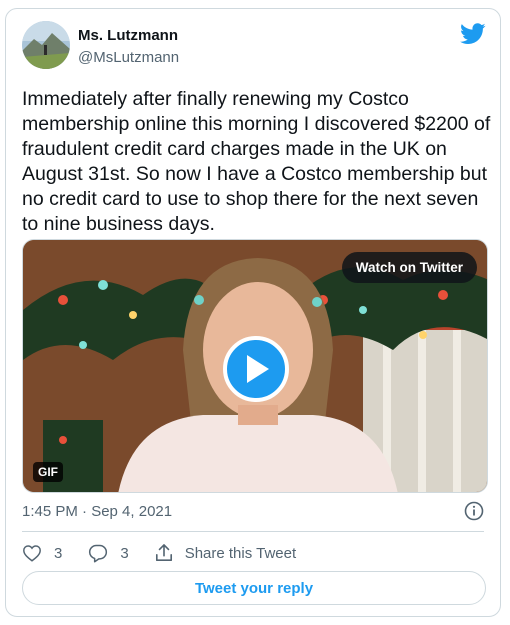 The image size is (510, 625). What do you see at coordinates (474, 511) in the screenshot?
I see `info-icon` at bounding box center [474, 511].